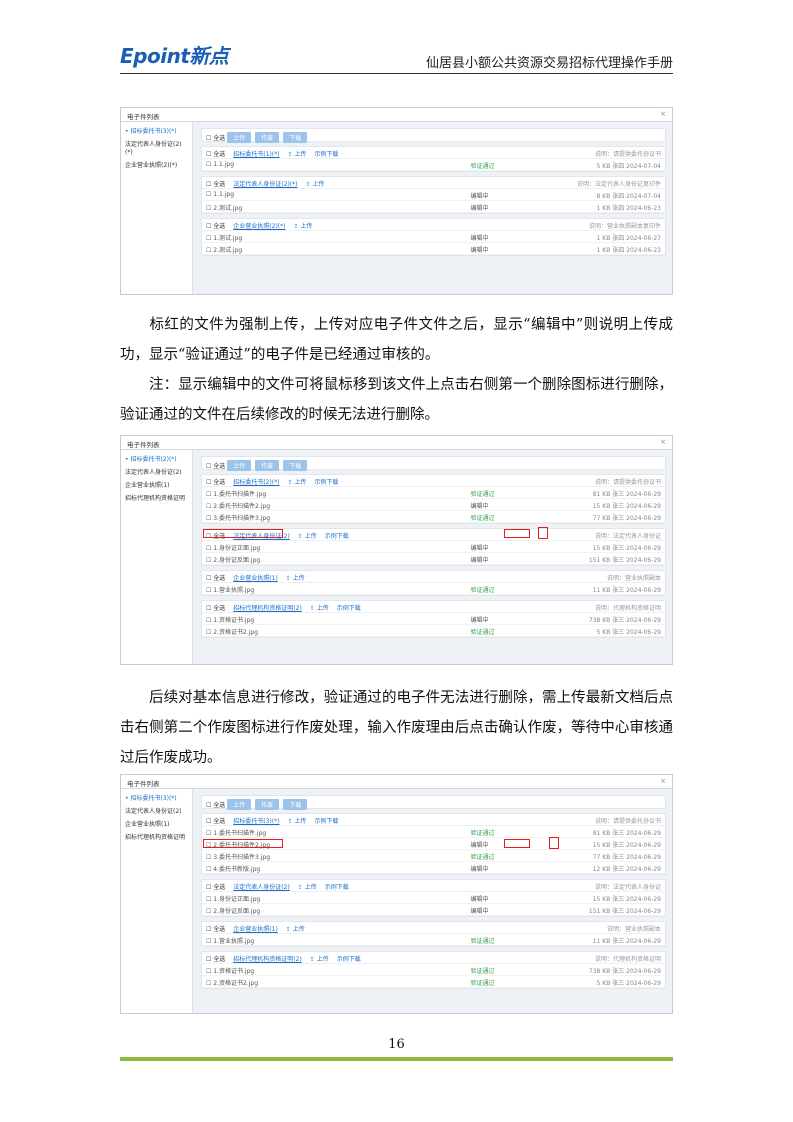  I want to click on file-row: ☐ 1.营业执照.jpg 验证通过 11 KB 张三 2024-06-29, so click(433, 589).